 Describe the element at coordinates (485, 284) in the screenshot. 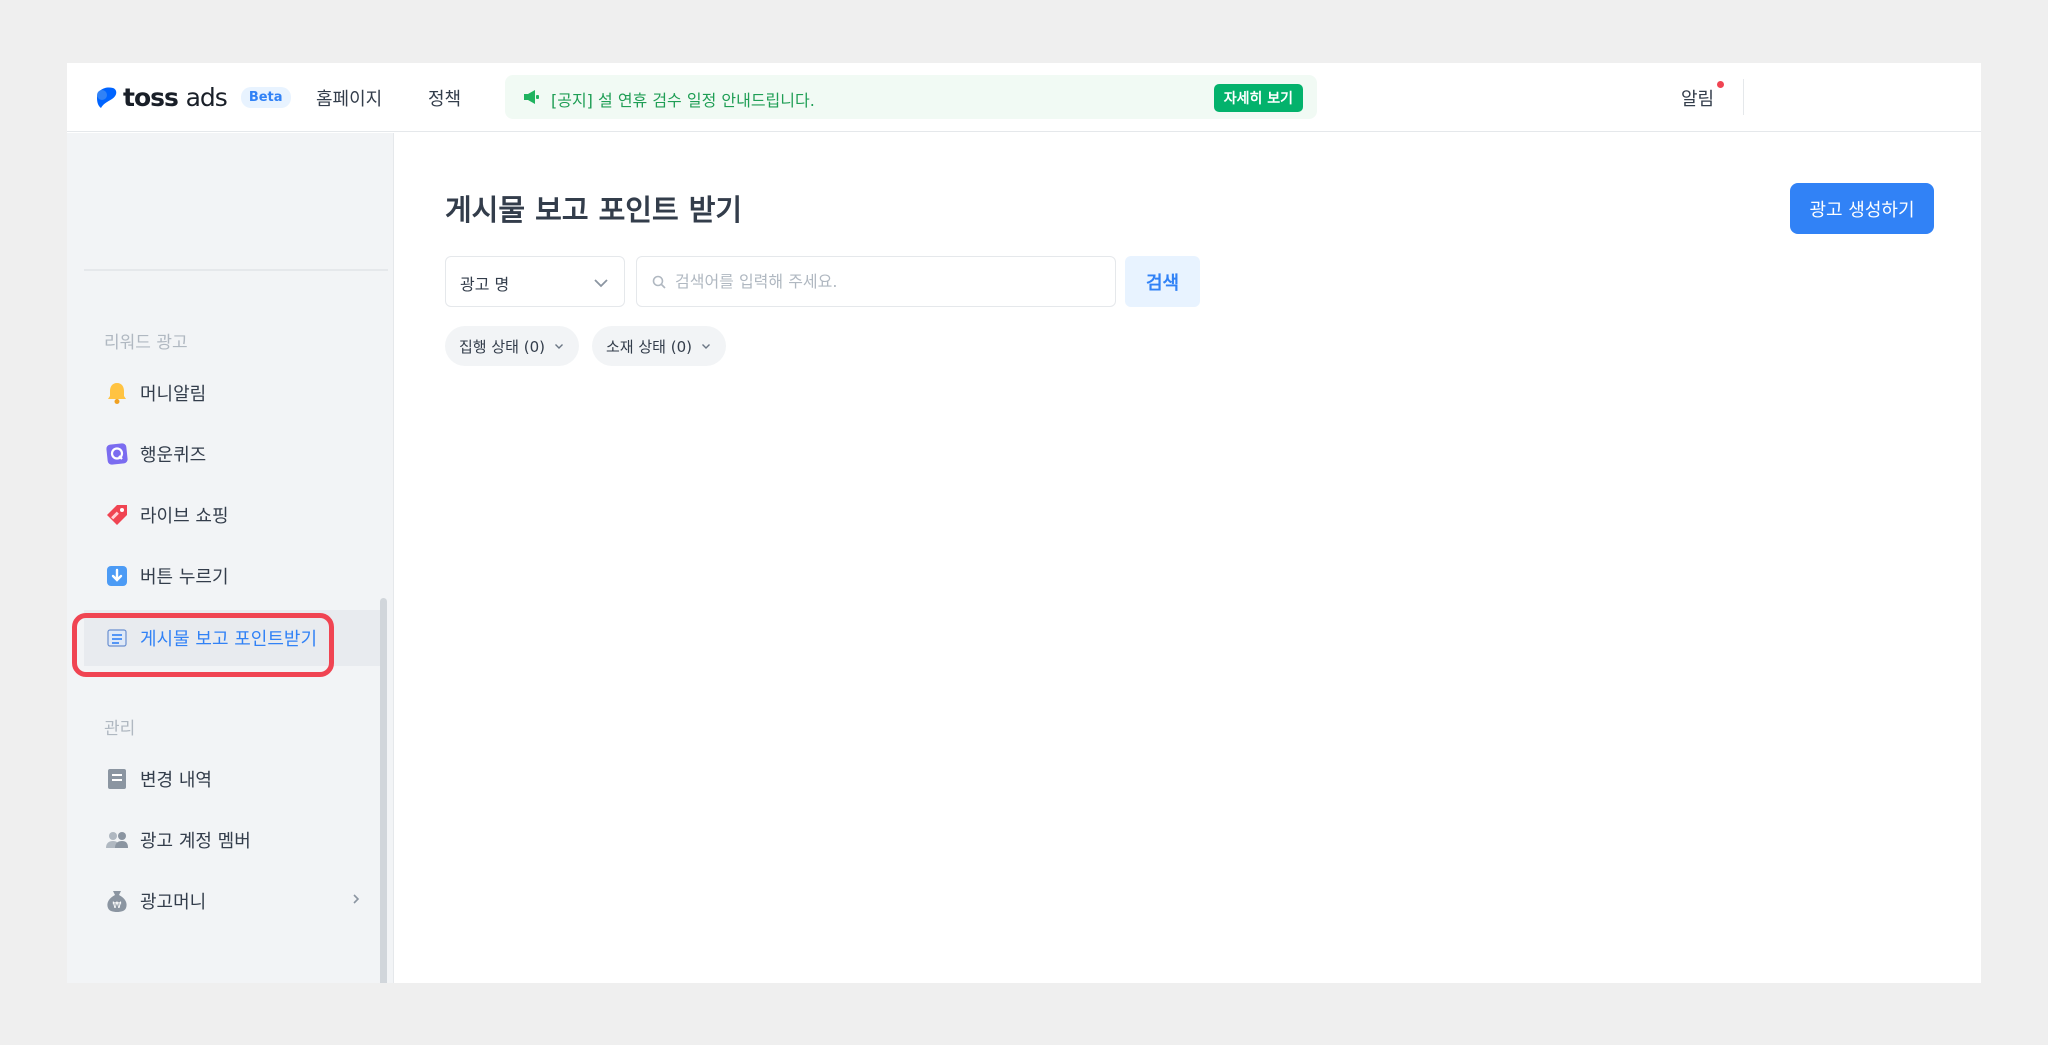

I see `select-value: 광고 명` at that location.